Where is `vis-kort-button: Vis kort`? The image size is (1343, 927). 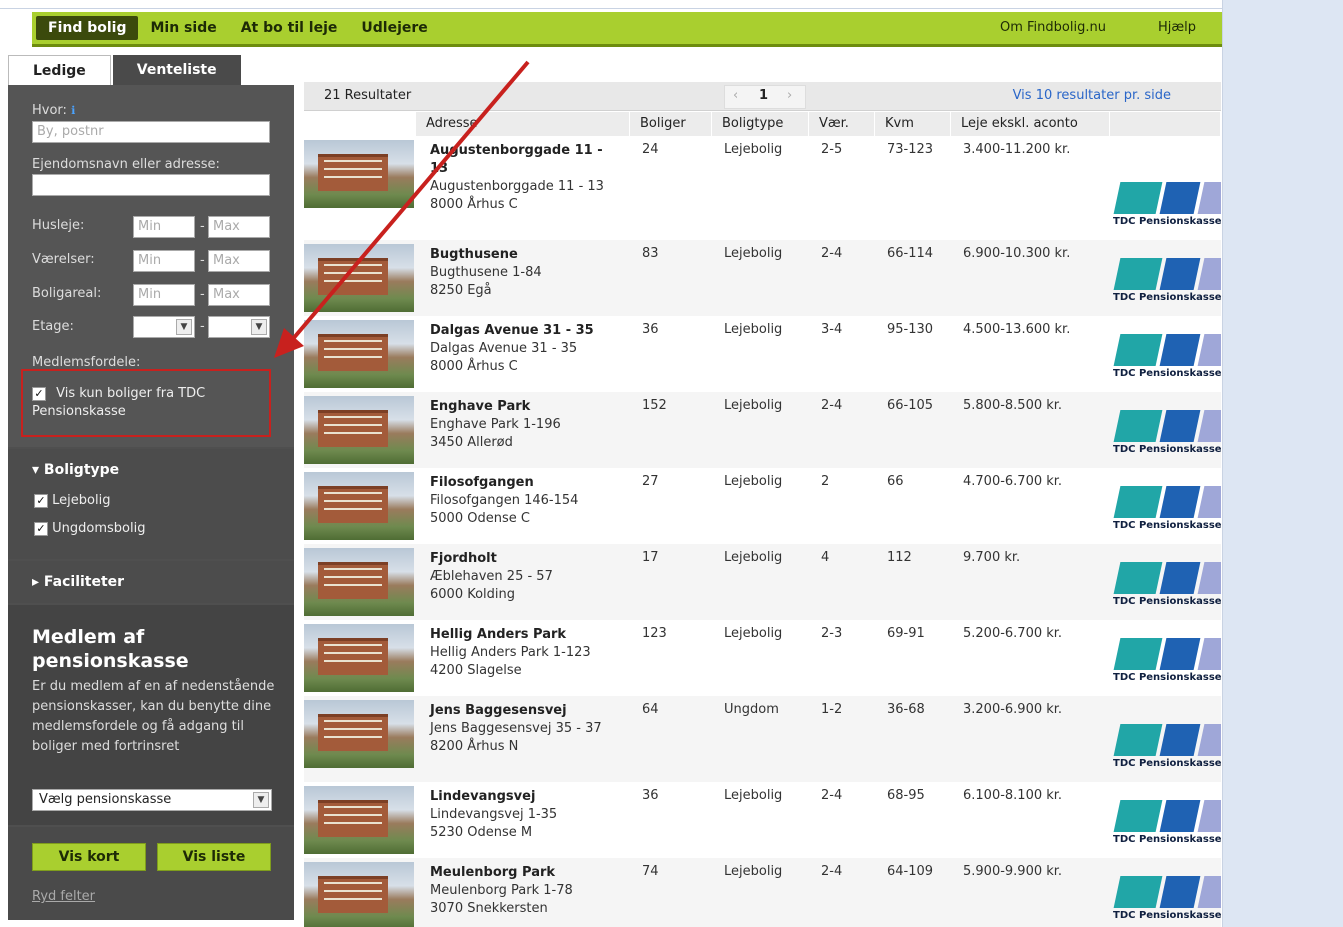
vis-kort-button: Vis kort is located at coordinates (89, 857).